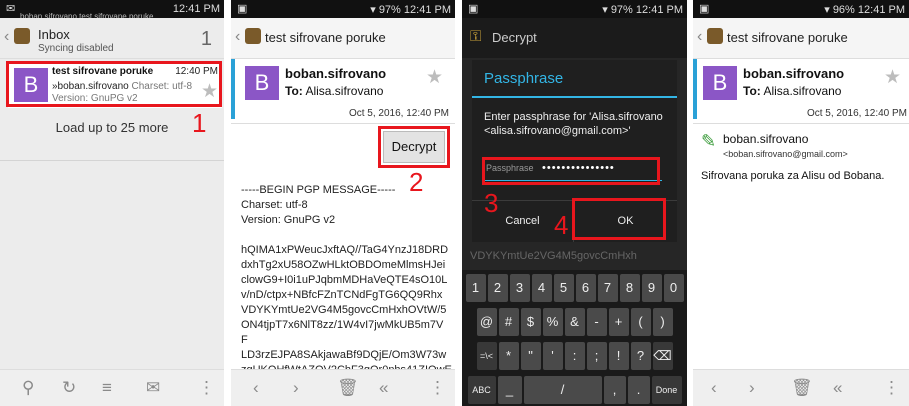 This screenshot has width=909, height=406. I want to click on key-7: 7, so click(607, 288).